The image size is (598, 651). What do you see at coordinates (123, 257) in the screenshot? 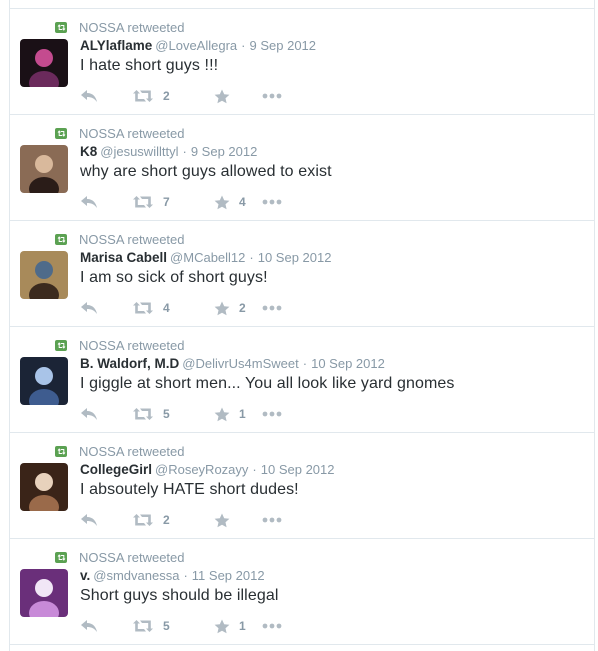
I see `fullname: Marisa Cabell` at bounding box center [123, 257].